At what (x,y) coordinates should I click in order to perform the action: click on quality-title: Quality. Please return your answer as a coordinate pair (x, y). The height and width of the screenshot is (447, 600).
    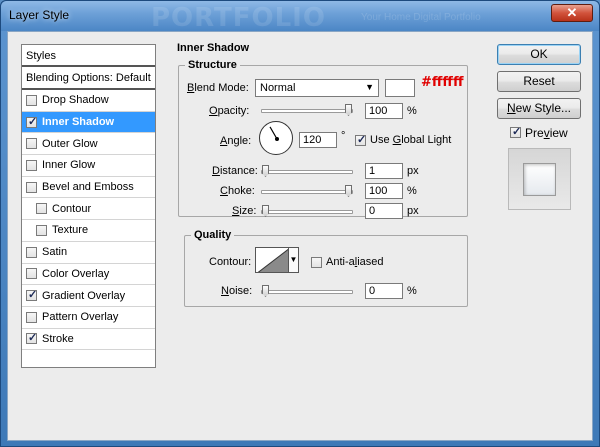
    Looking at the image, I should click on (213, 235).